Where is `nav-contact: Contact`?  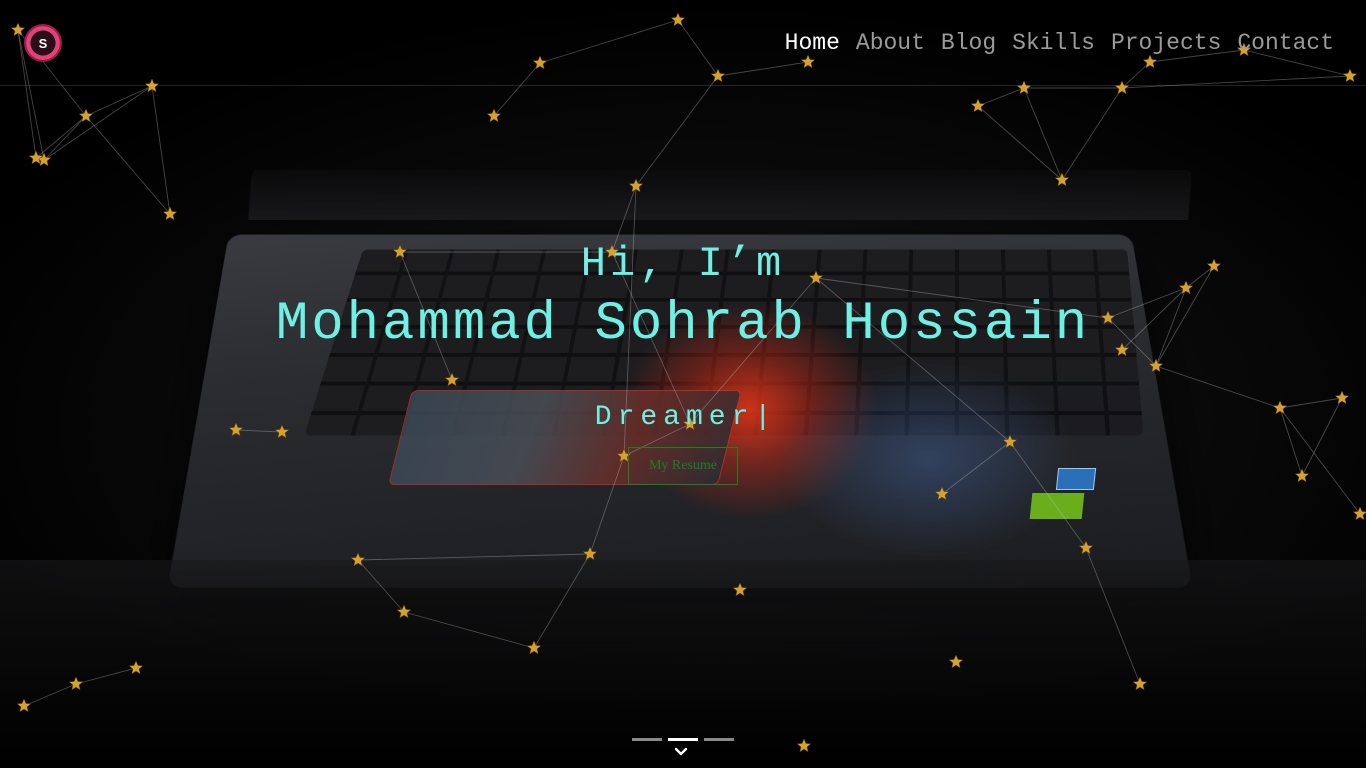 nav-contact: Contact is located at coordinates (1285, 43).